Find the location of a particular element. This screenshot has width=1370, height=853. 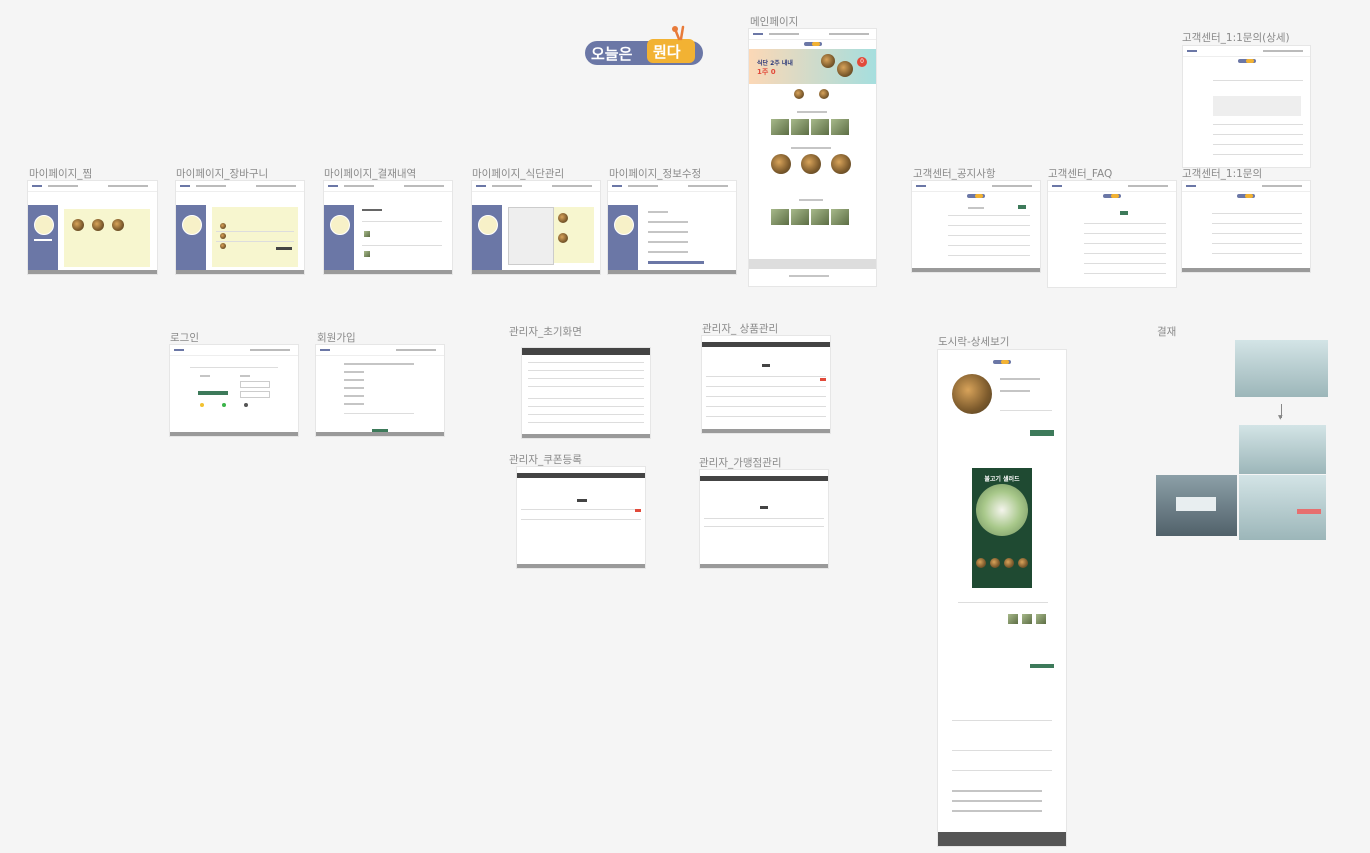

frame-title-payment-flow: 결재 is located at coordinates (1167, 332).